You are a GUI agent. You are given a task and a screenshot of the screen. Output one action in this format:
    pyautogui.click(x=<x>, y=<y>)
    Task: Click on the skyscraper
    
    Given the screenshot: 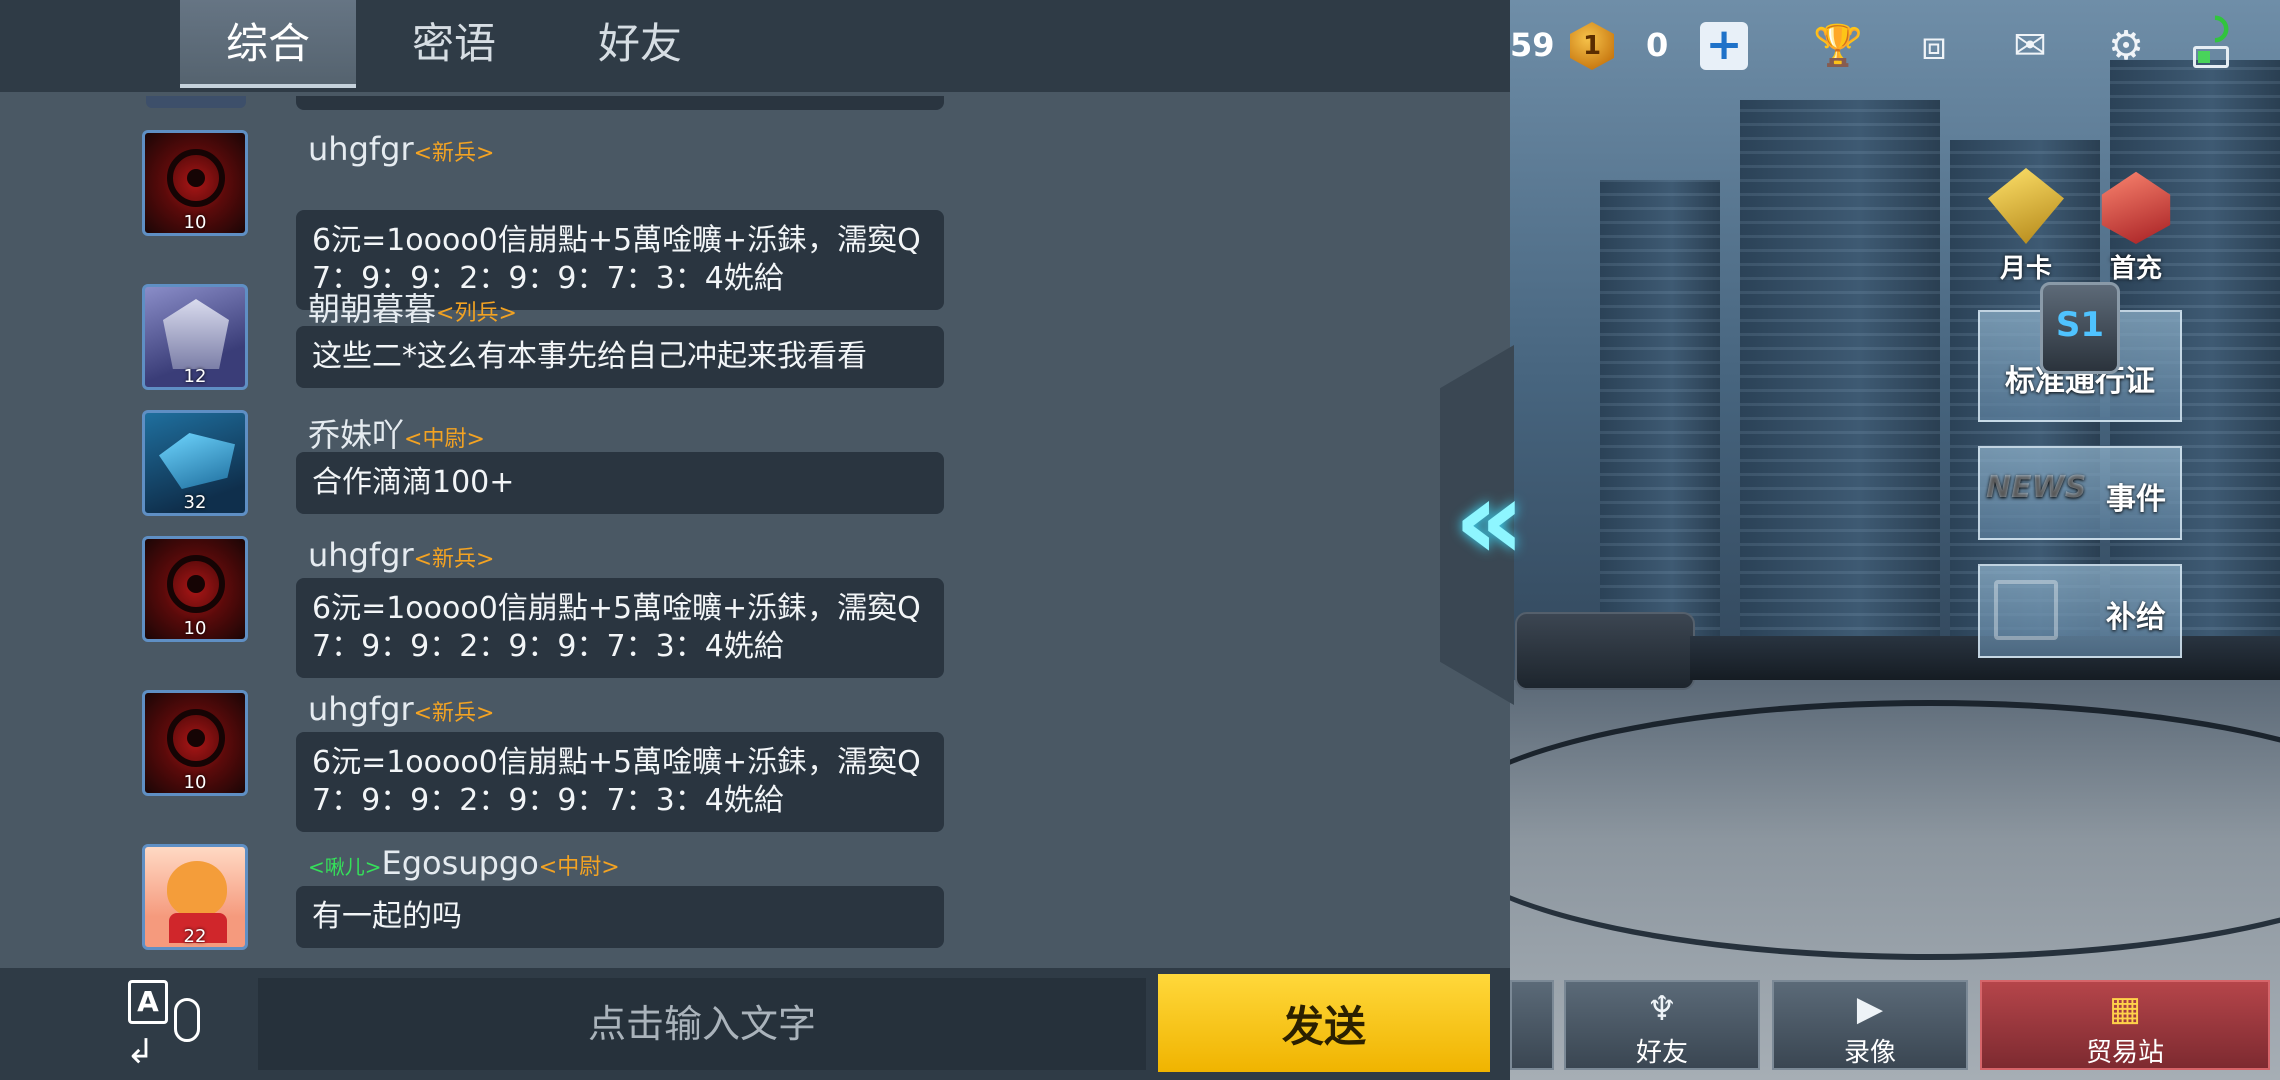 What is the action you would take?
    pyautogui.click(x=1840, y=400)
    